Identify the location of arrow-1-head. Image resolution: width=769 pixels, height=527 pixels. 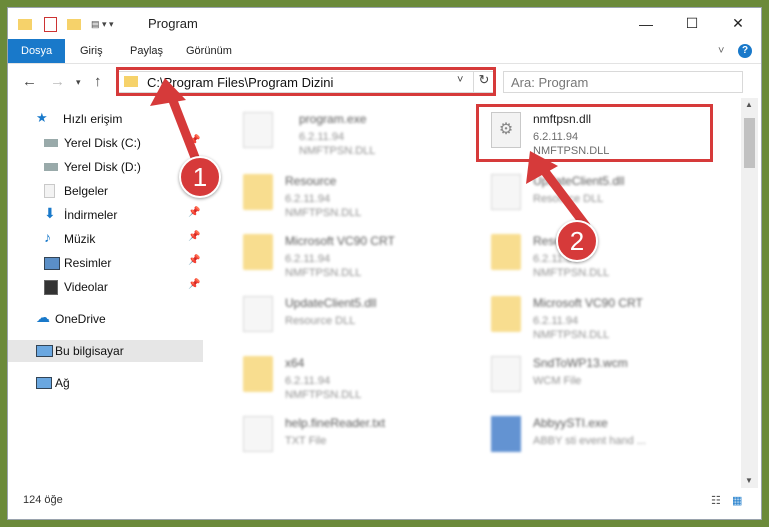
(168, 92).